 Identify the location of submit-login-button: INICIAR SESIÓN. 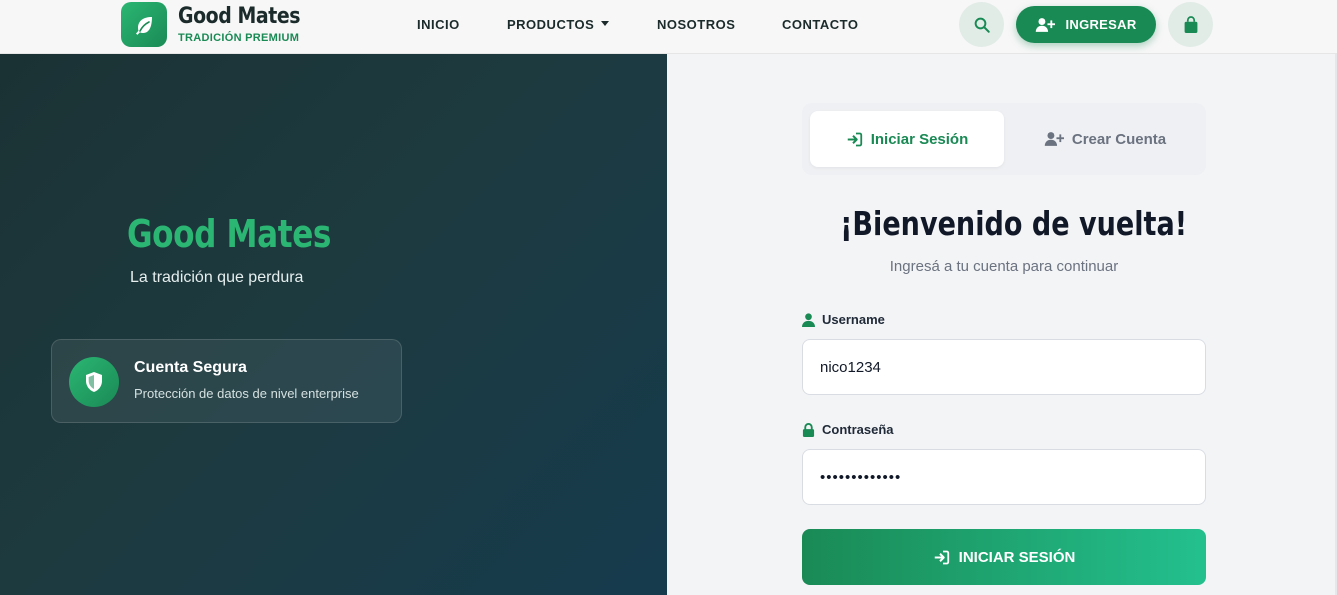
(1004, 557).